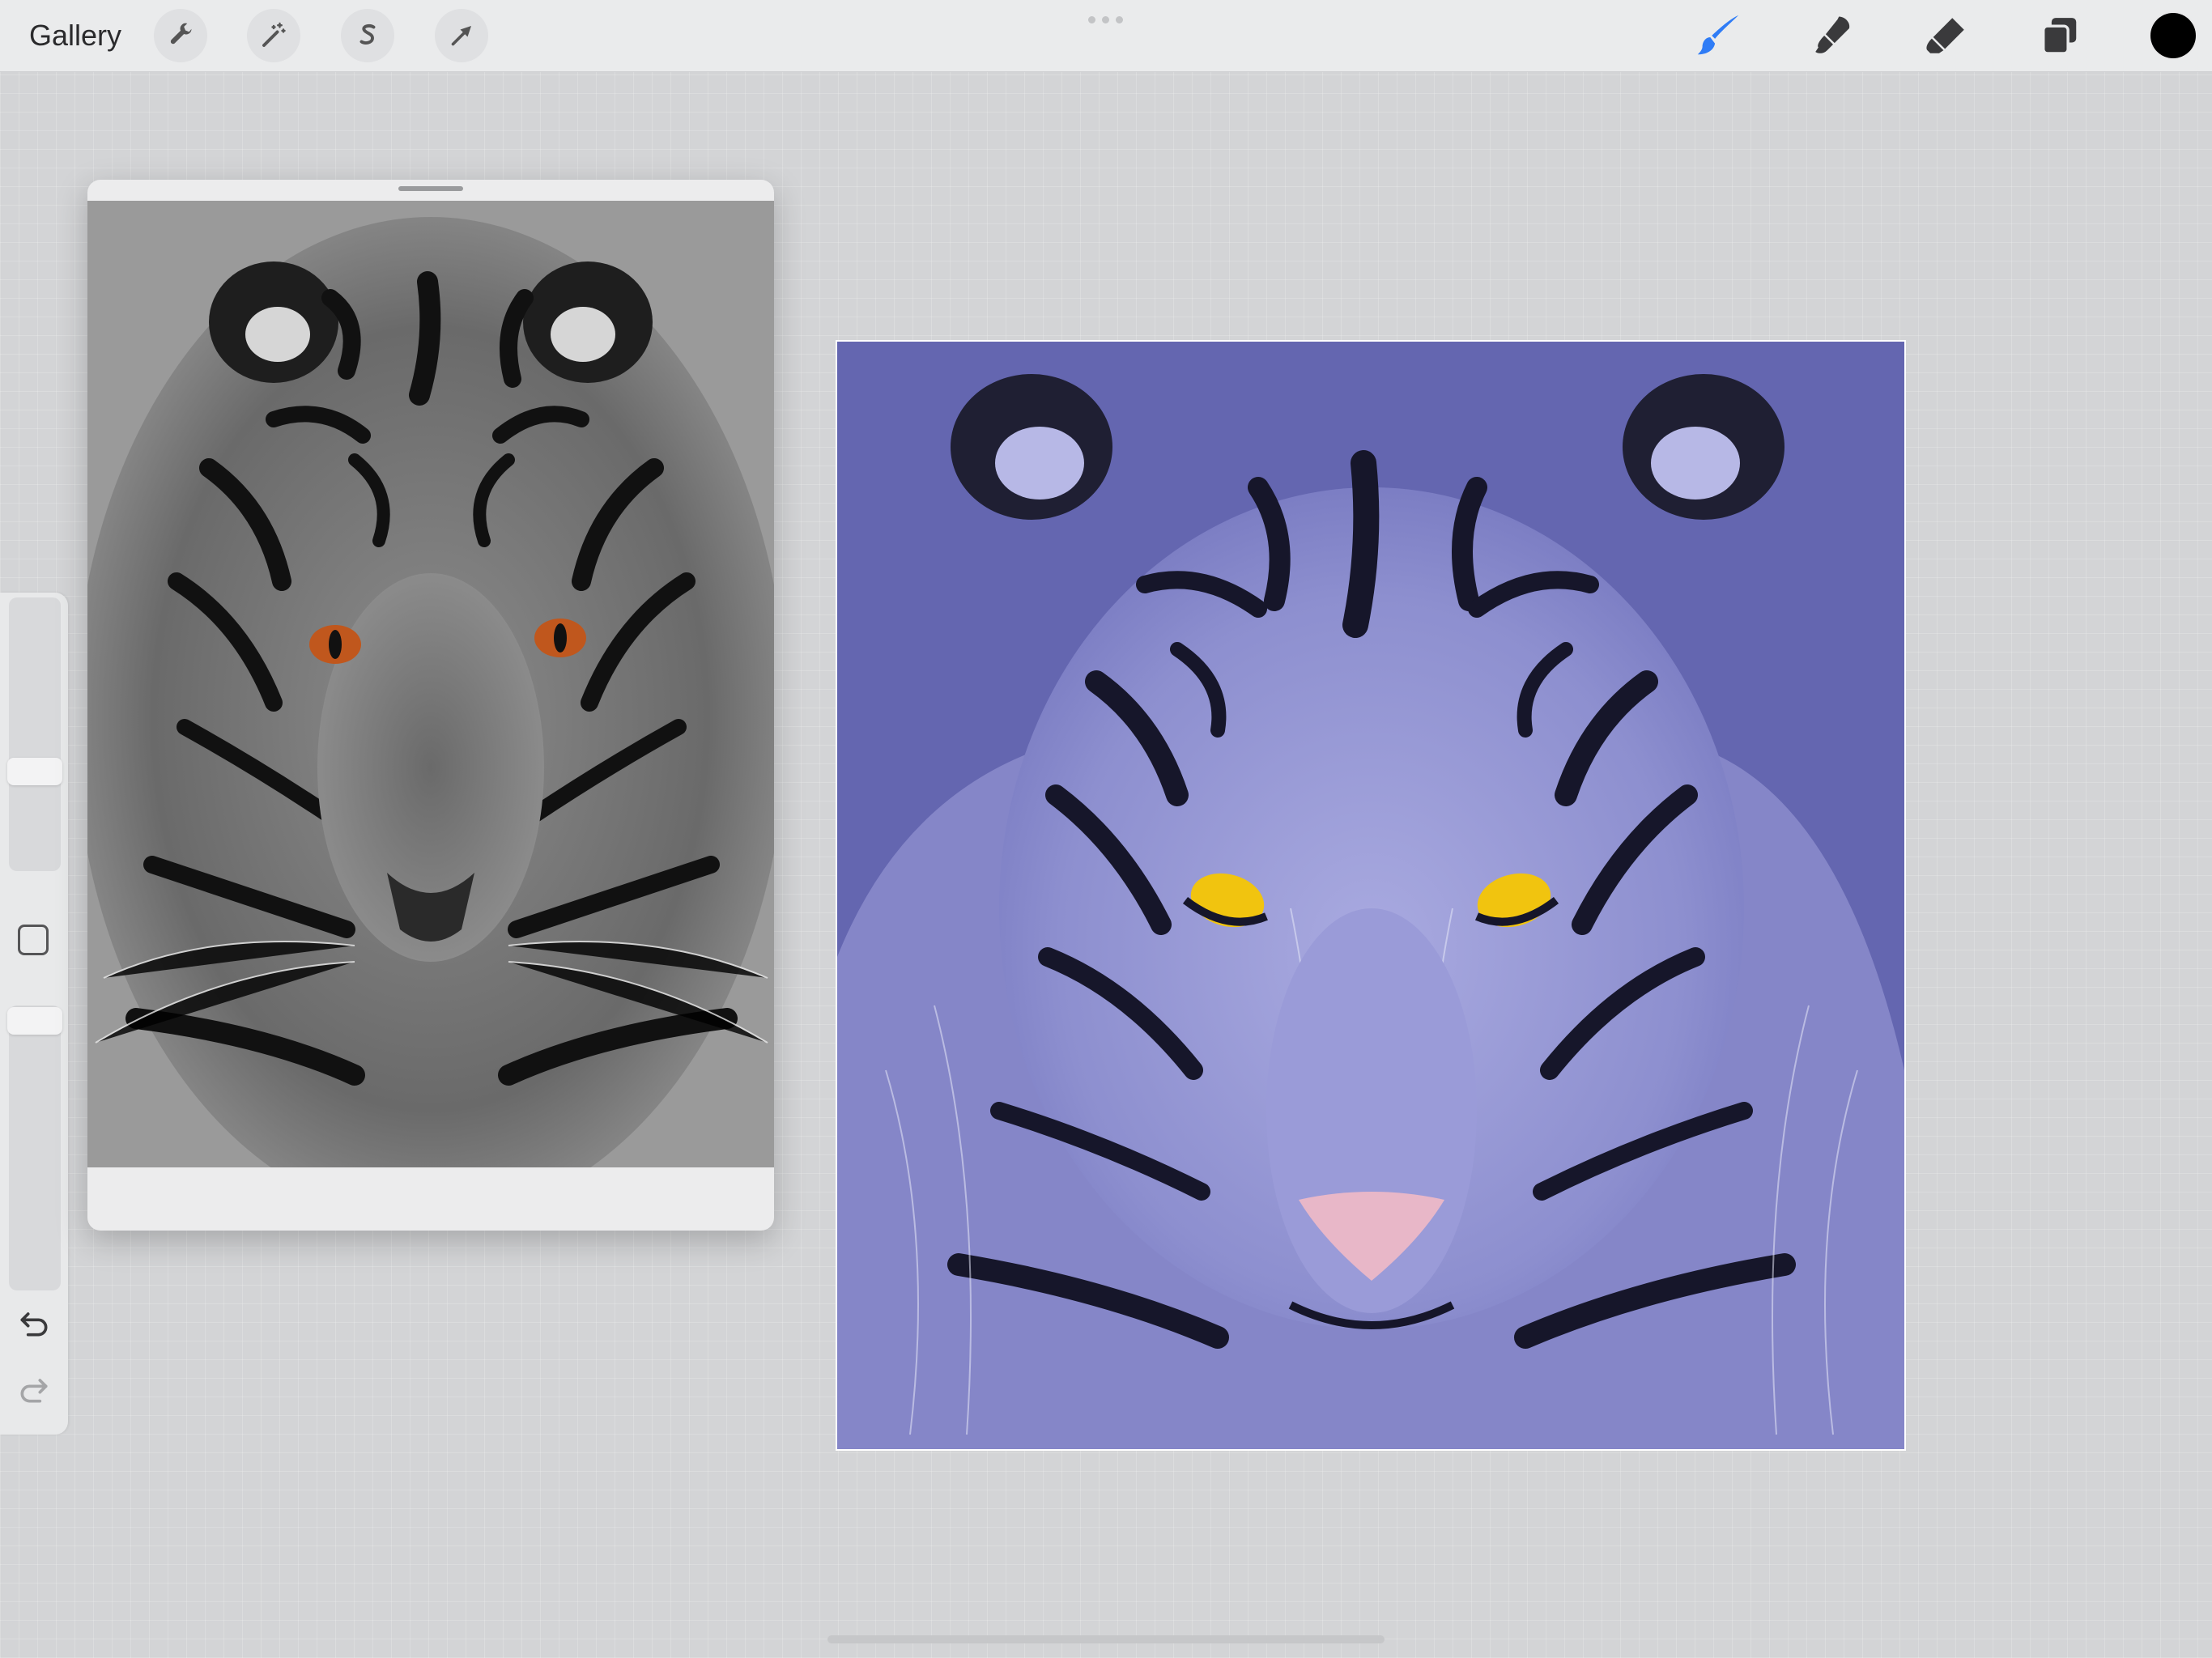  What do you see at coordinates (75, 35) in the screenshot?
I see `gallery-button: Gallery` at bounding box center [75, 35].